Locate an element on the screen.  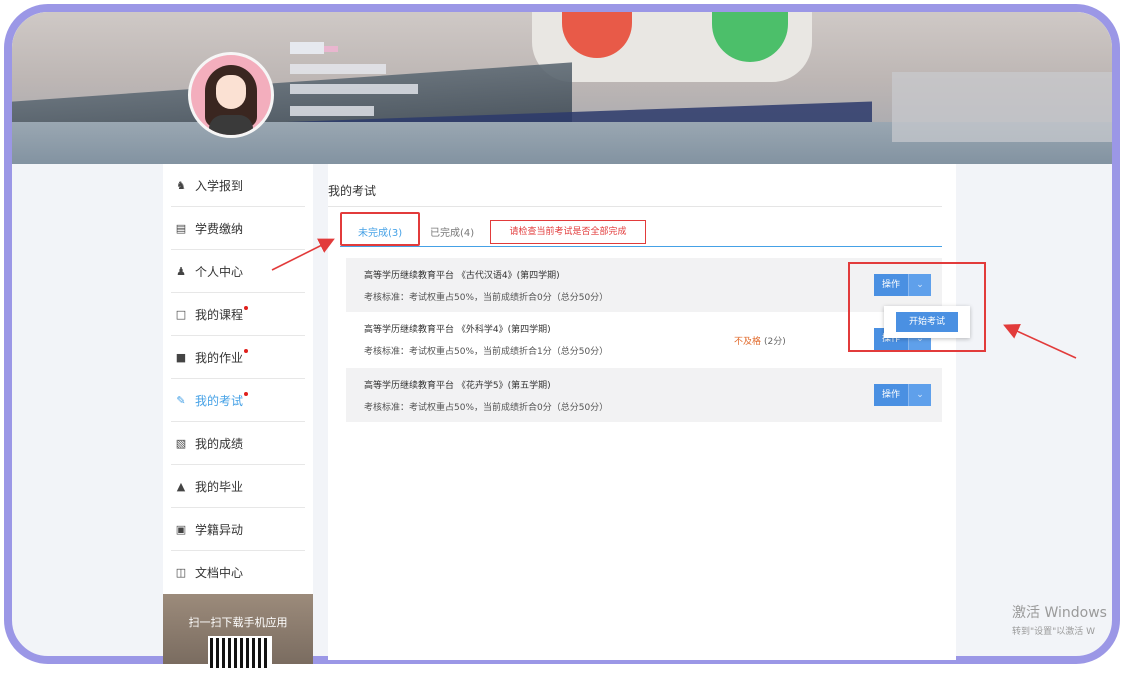
book-icon: ■ is located at coordinates (181, 357).